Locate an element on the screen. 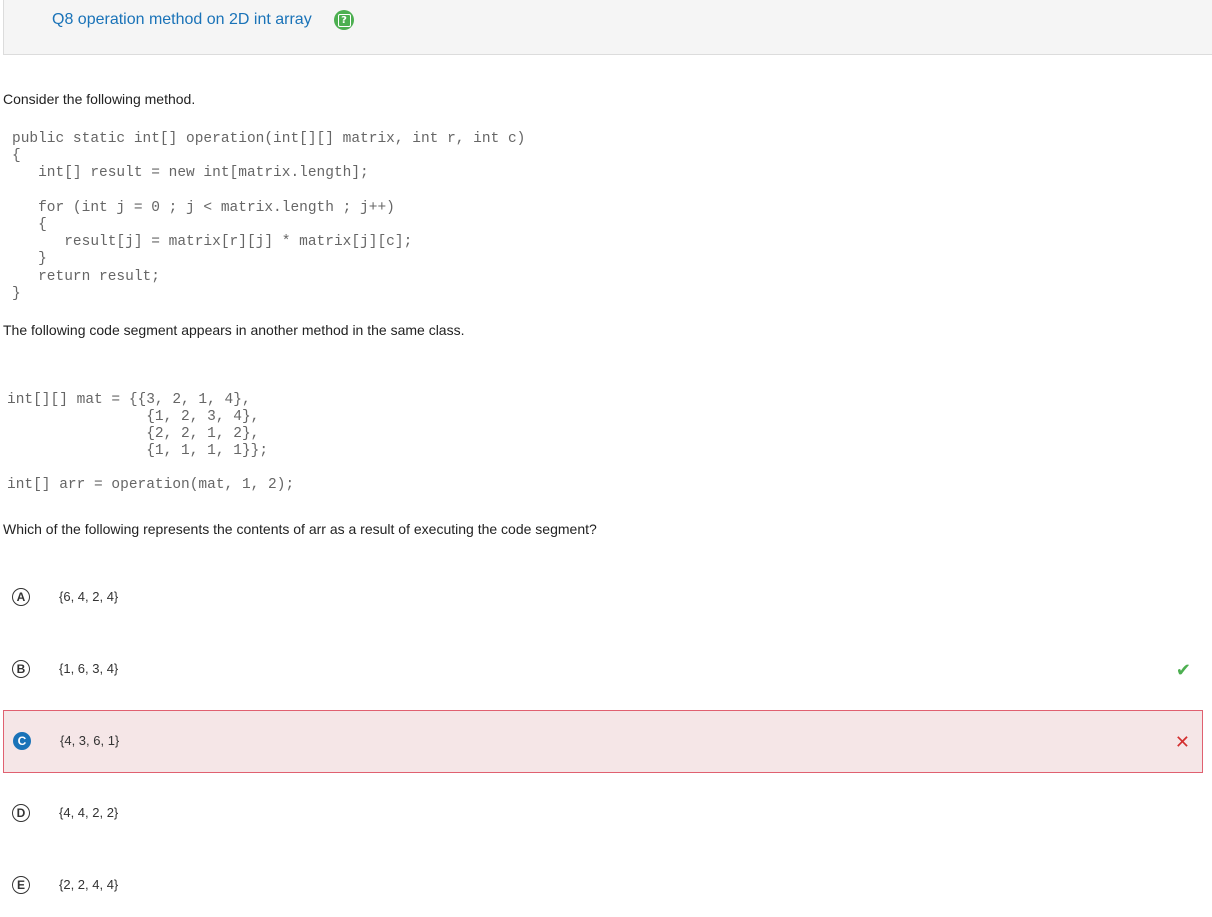  choice-c: C {4, 3, 6, 1} ✕ is located at coordinates (603, 741).